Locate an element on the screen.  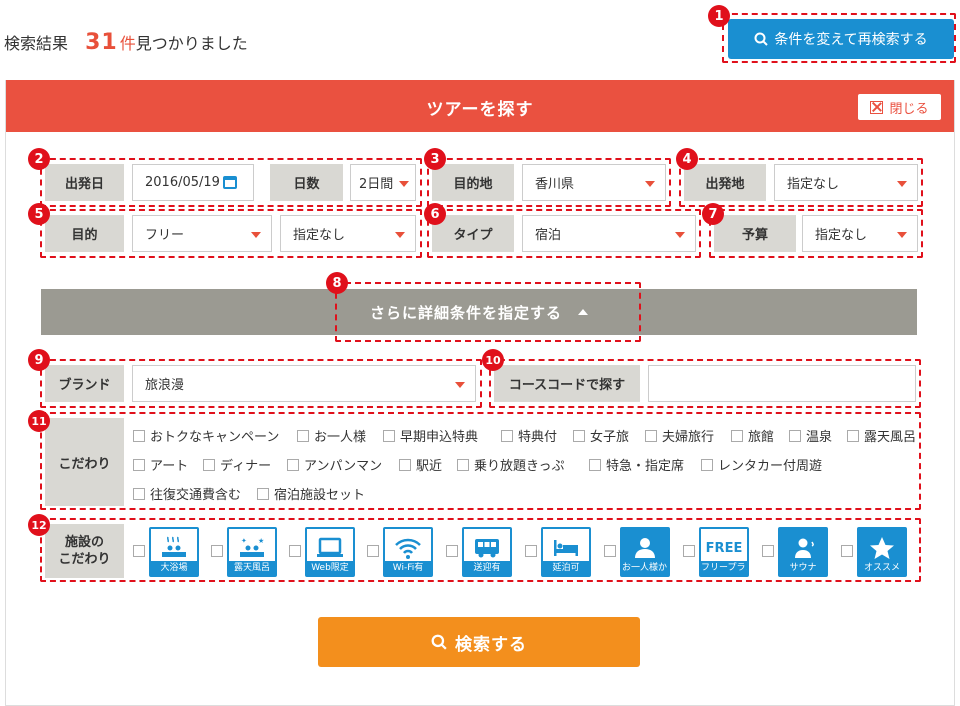
kodawari-option: アンパンマン is located at coordinates (334, 464).